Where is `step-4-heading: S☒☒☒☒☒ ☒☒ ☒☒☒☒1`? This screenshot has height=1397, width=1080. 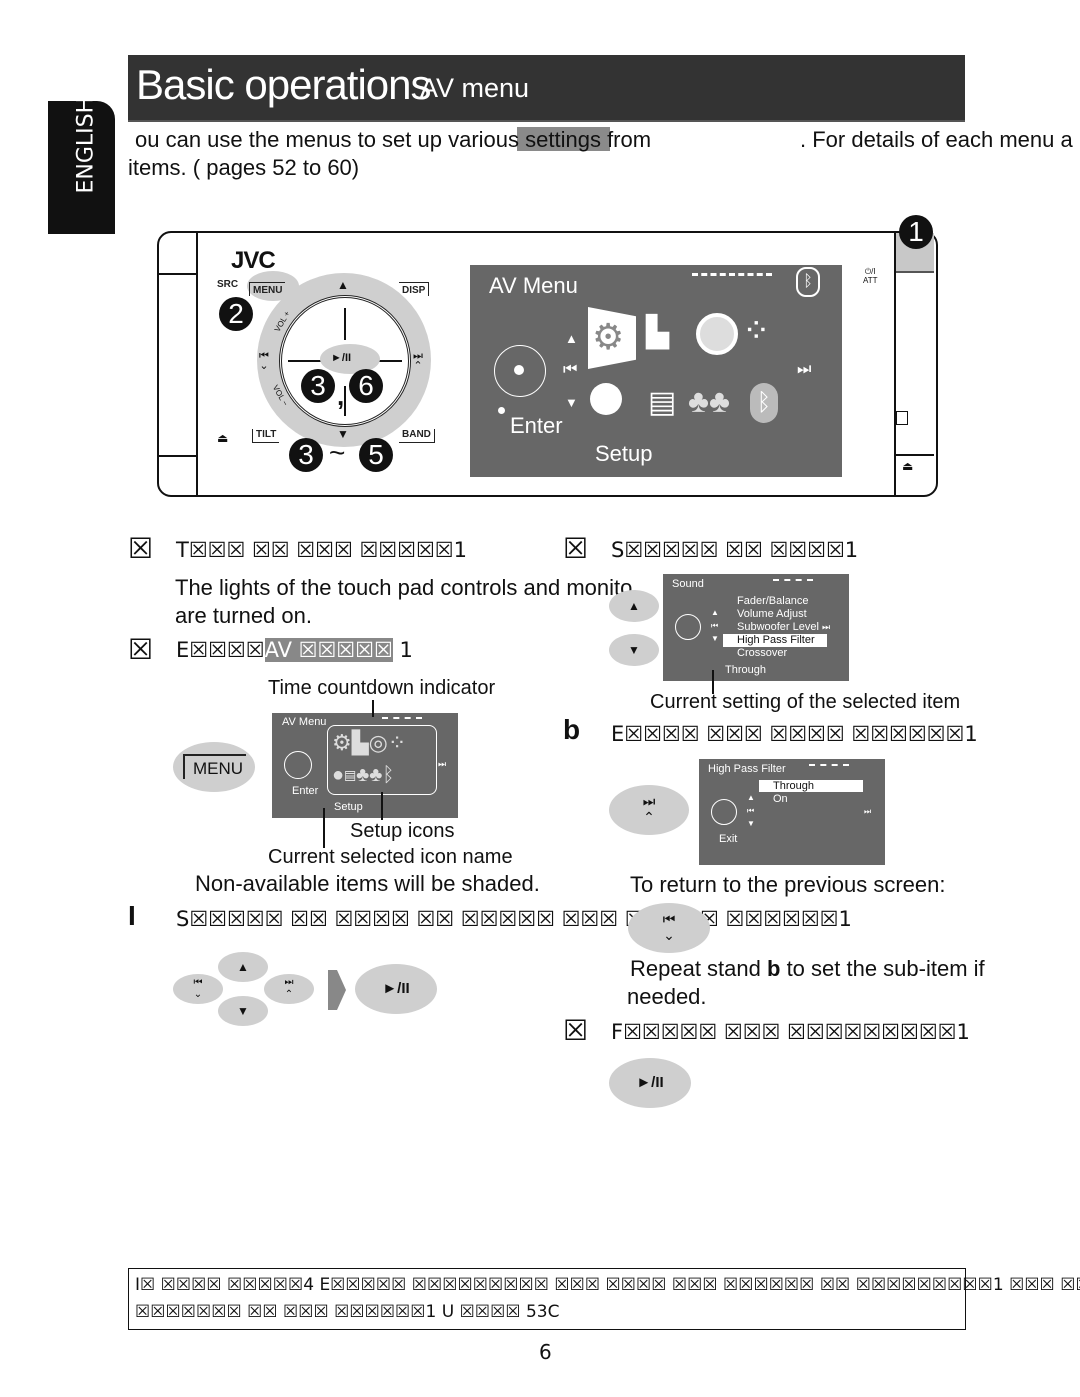 step-4-heading: S☒☒☒☒☒ ☒☒ ☒☒☒☒1 is located at coordinates (735, 550).